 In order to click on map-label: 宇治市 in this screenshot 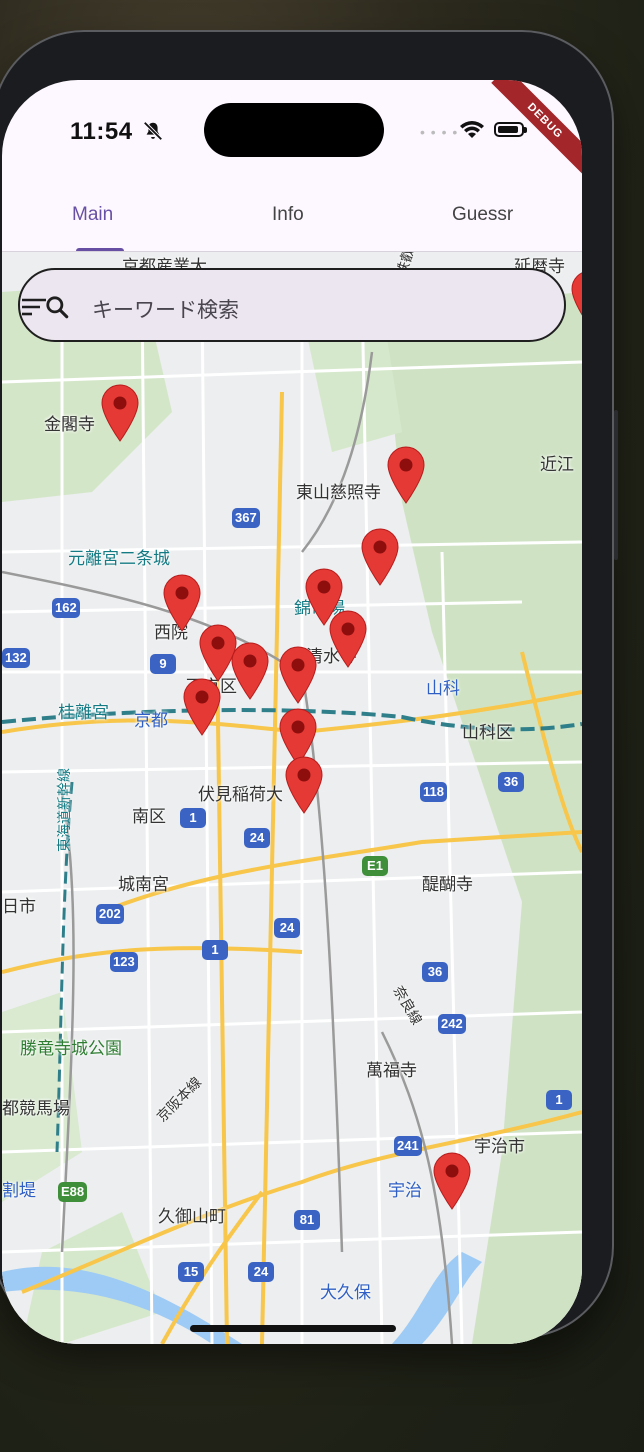, I will do `click(499, 1146)`.